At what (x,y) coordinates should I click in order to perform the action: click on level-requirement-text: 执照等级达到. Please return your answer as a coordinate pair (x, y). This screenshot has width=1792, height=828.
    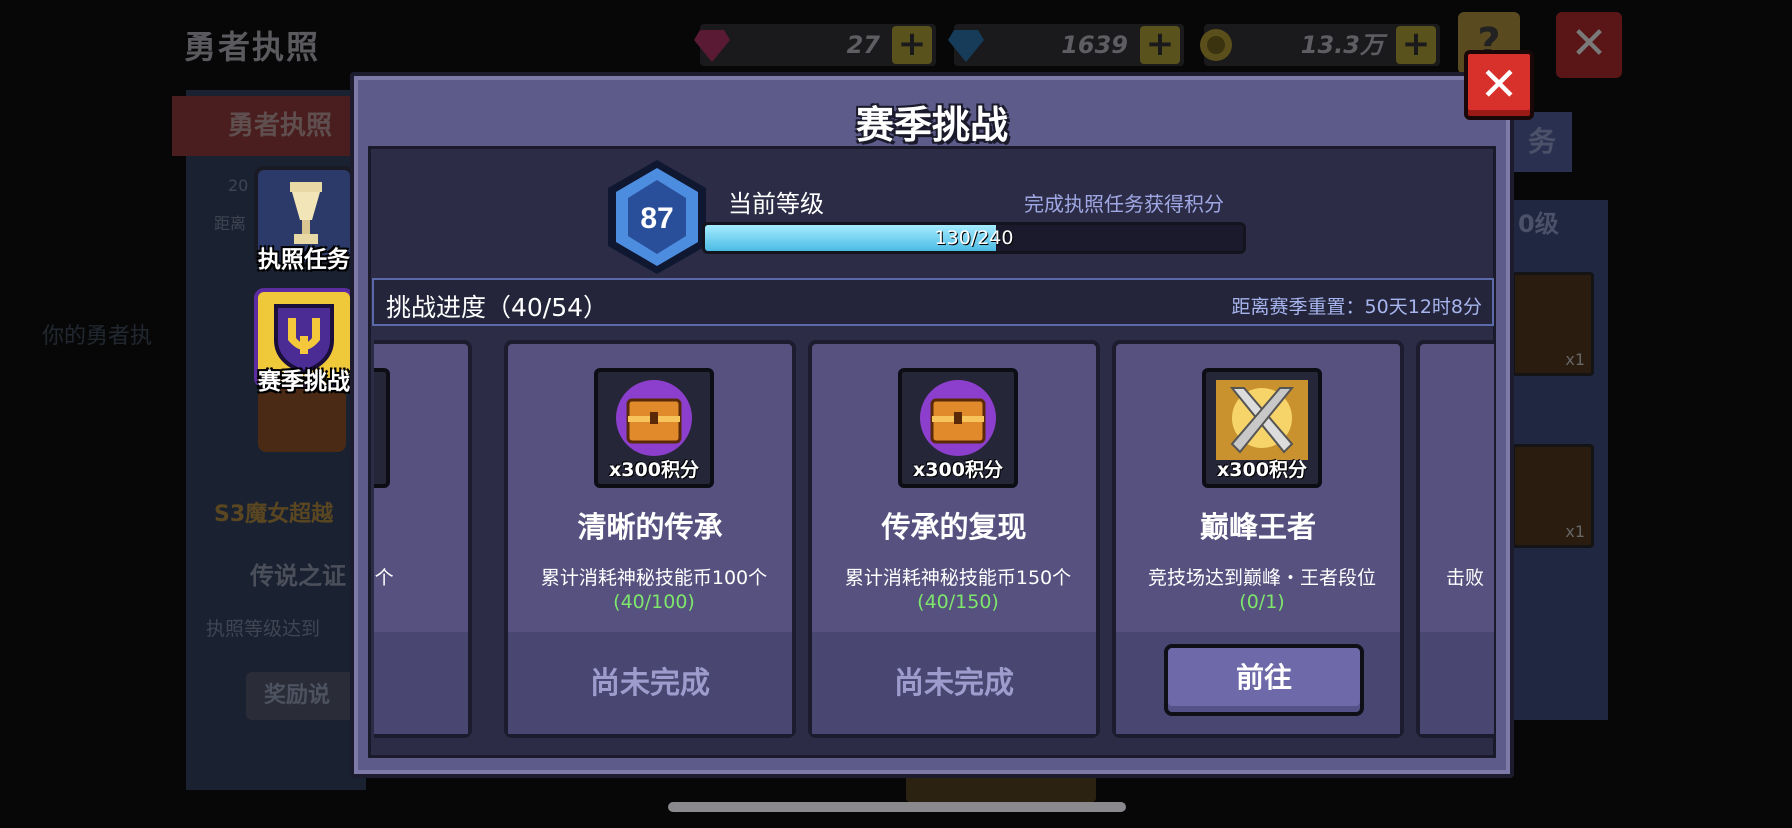
    Looking at the image, I should click on (263, 629).